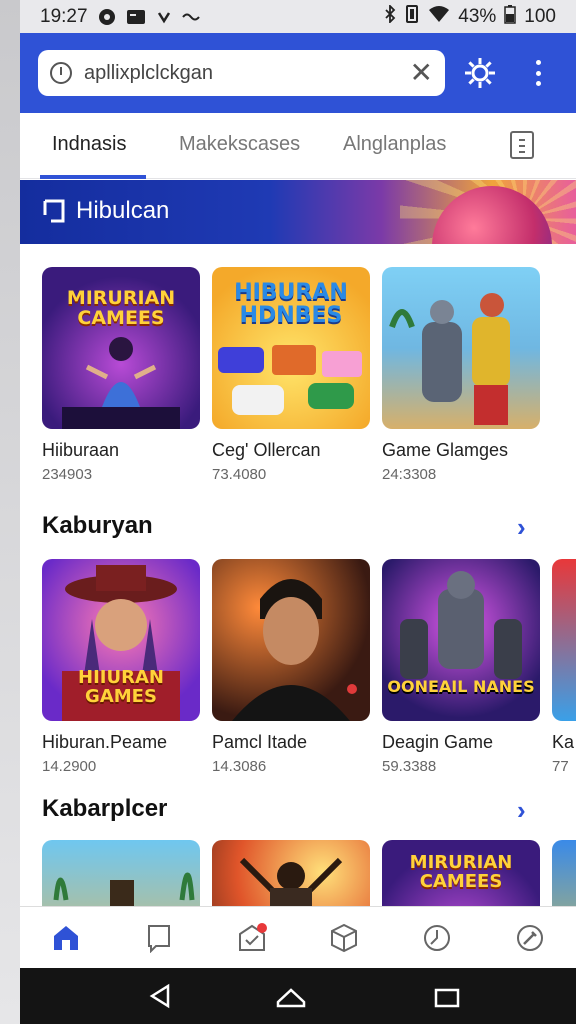 The width and height of the screenshot is (576, 1024). Describe the element at coordinates (344, 938) in the screenshot. I see `box-icon` at that location.